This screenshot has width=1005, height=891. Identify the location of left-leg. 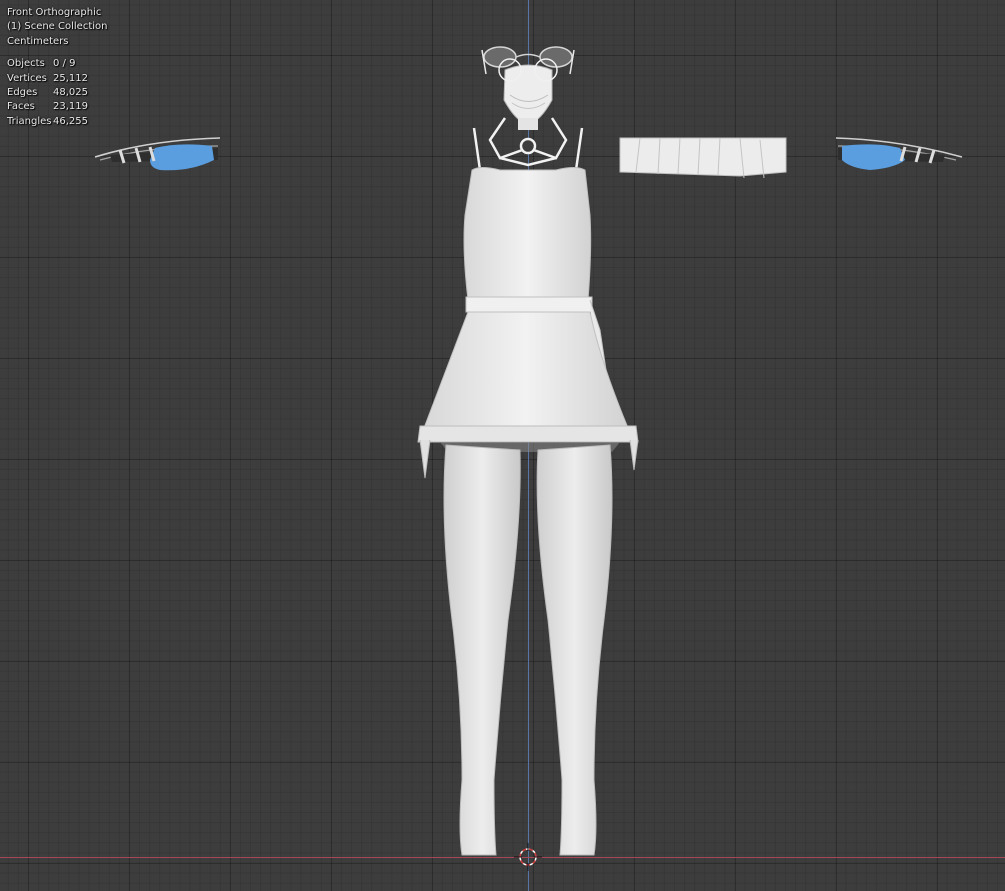
(482, 650).